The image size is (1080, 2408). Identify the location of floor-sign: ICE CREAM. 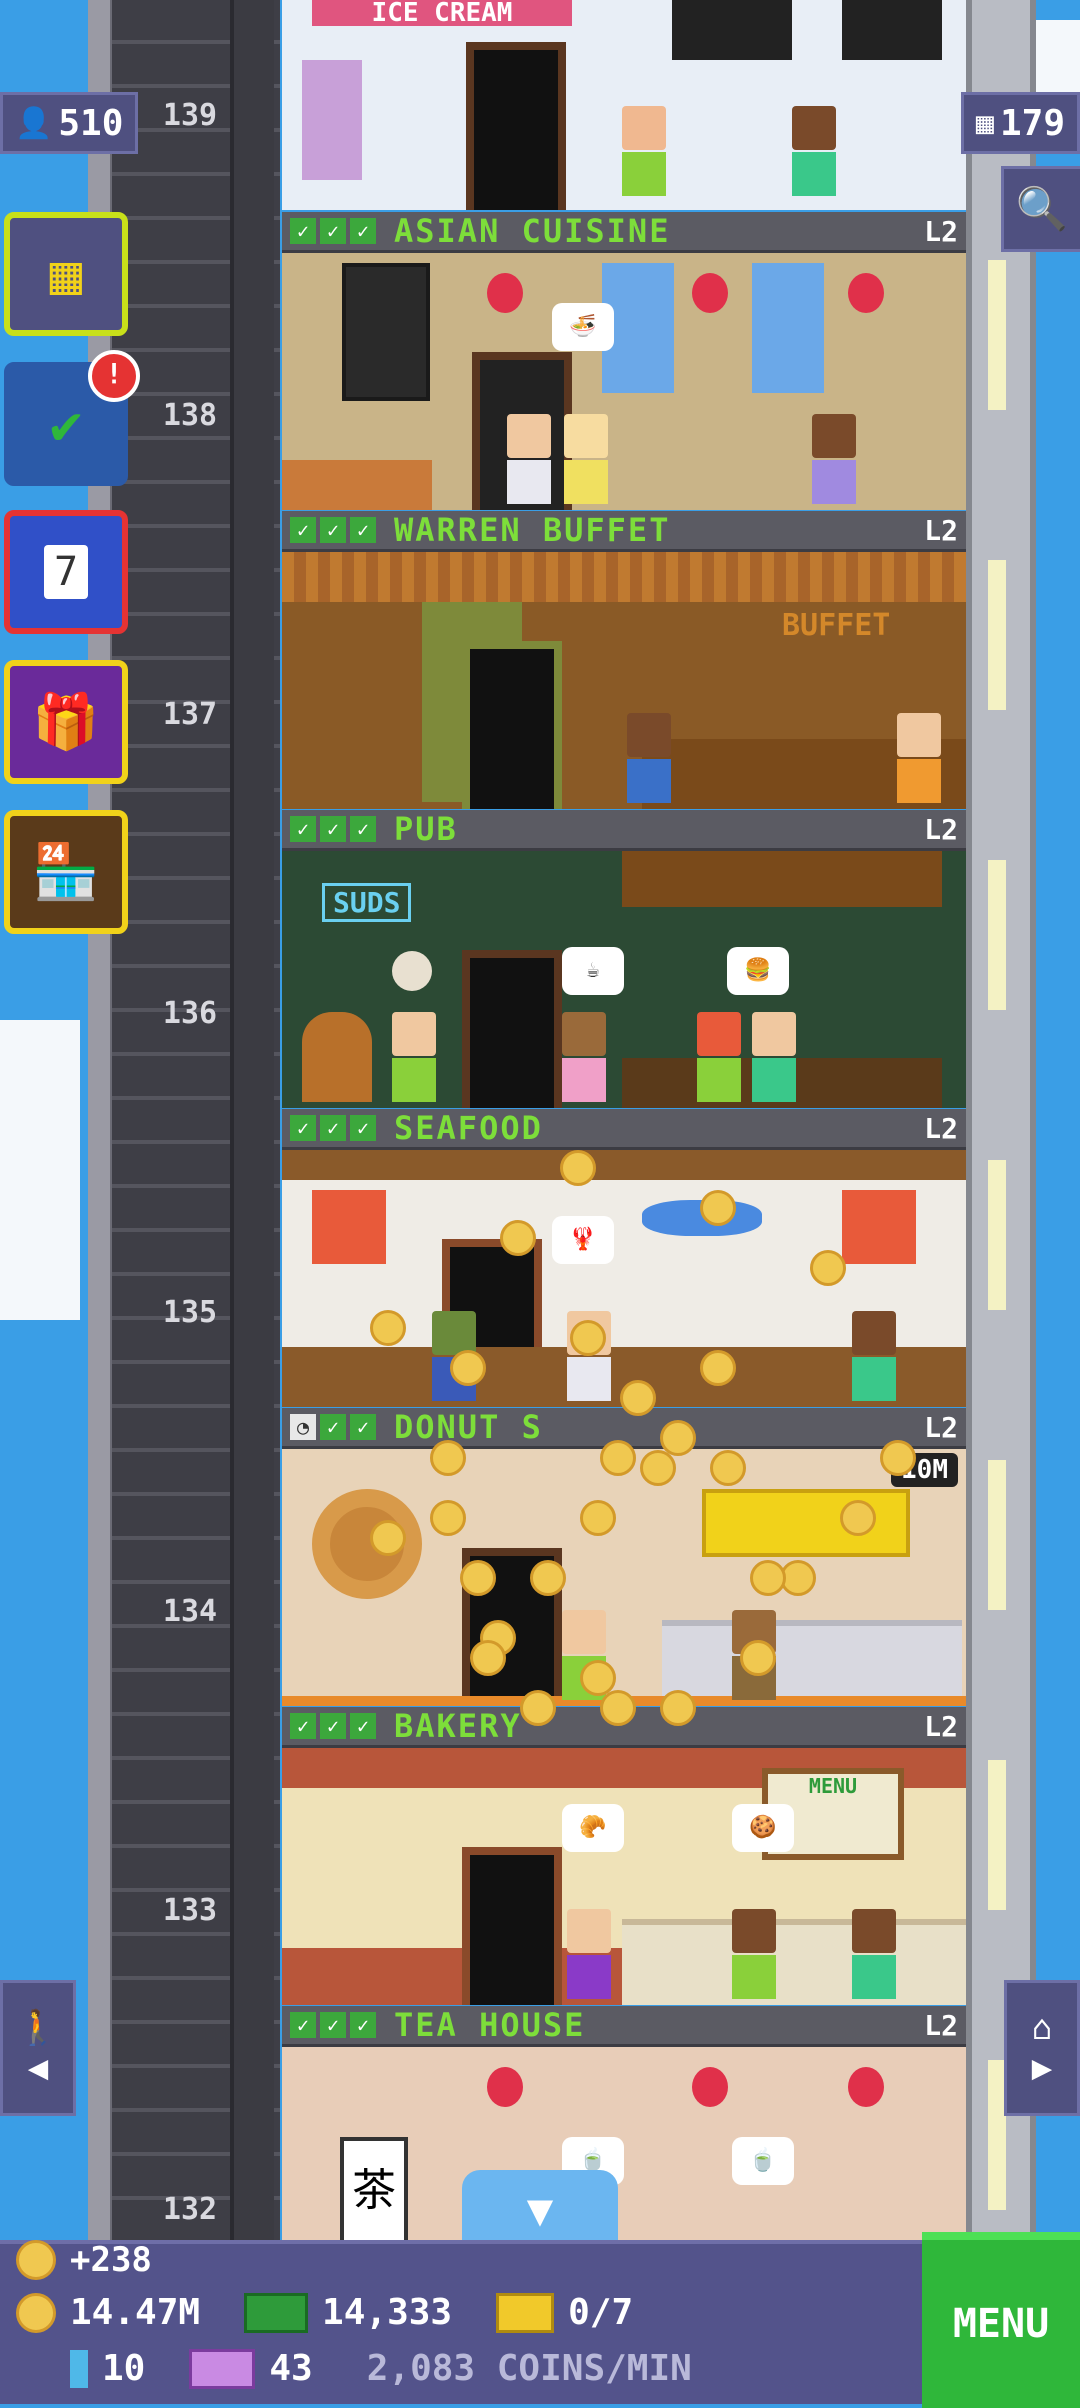
(442, 13).